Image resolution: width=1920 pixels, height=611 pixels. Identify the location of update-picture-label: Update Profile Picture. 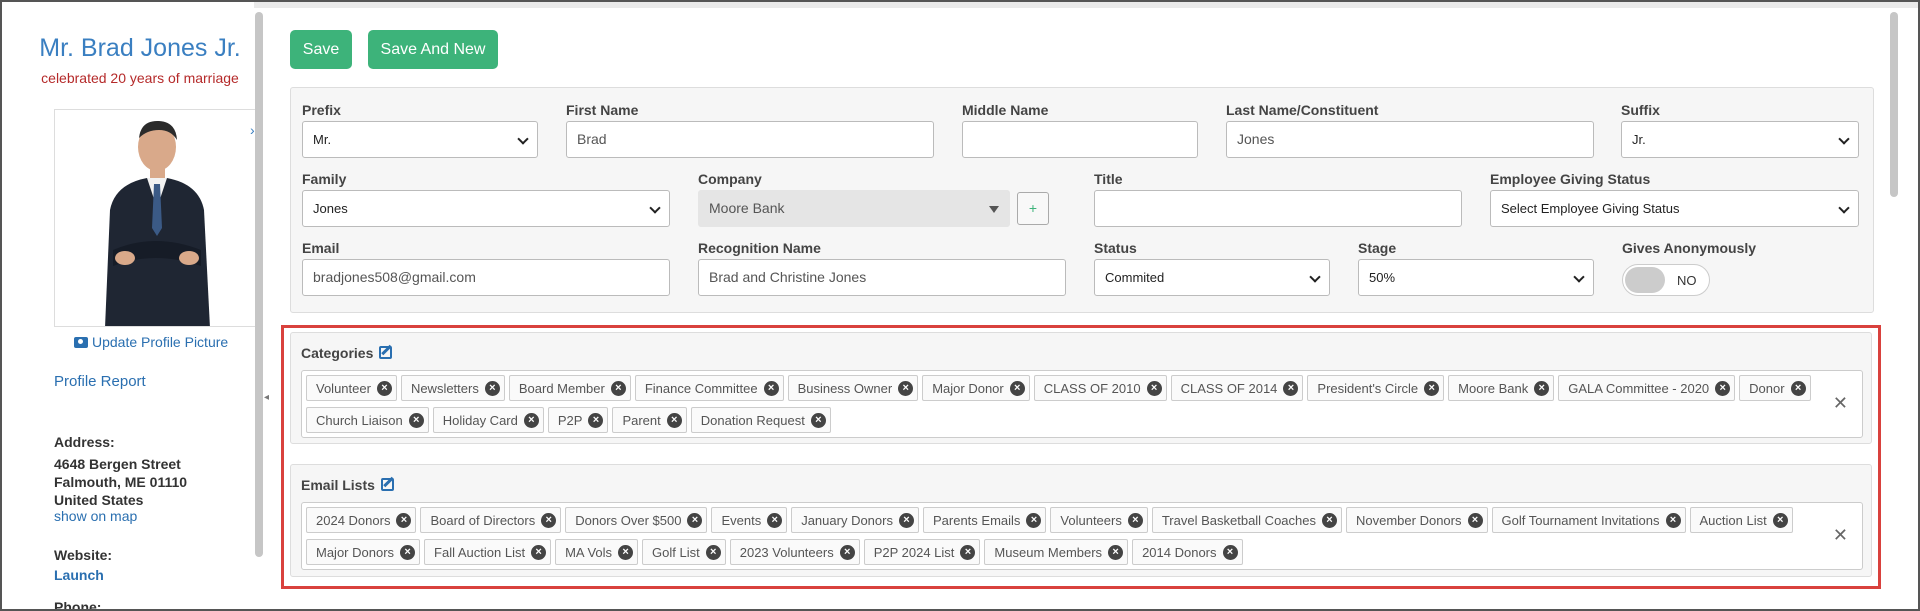
(160, 342).